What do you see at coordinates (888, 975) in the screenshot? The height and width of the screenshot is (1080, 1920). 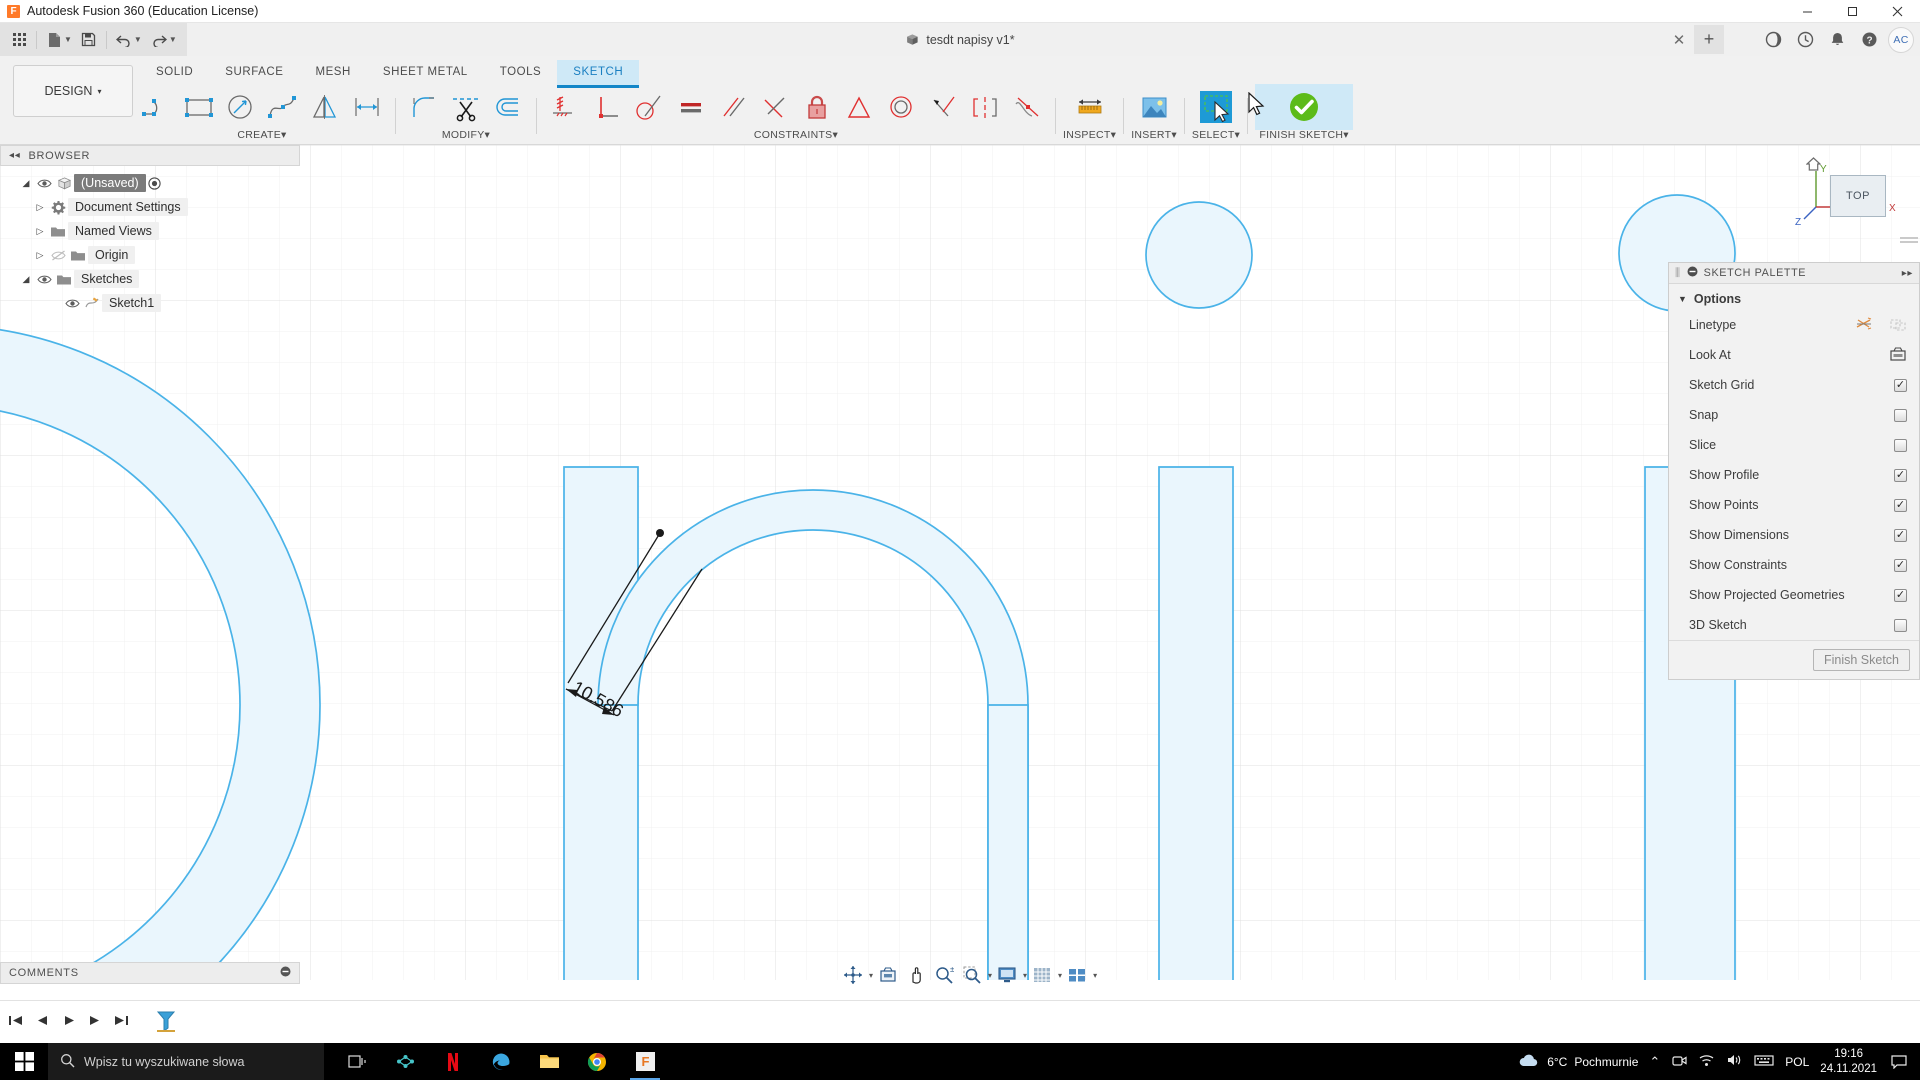 I see `look-at-icon` at bounding box center [888, 975].